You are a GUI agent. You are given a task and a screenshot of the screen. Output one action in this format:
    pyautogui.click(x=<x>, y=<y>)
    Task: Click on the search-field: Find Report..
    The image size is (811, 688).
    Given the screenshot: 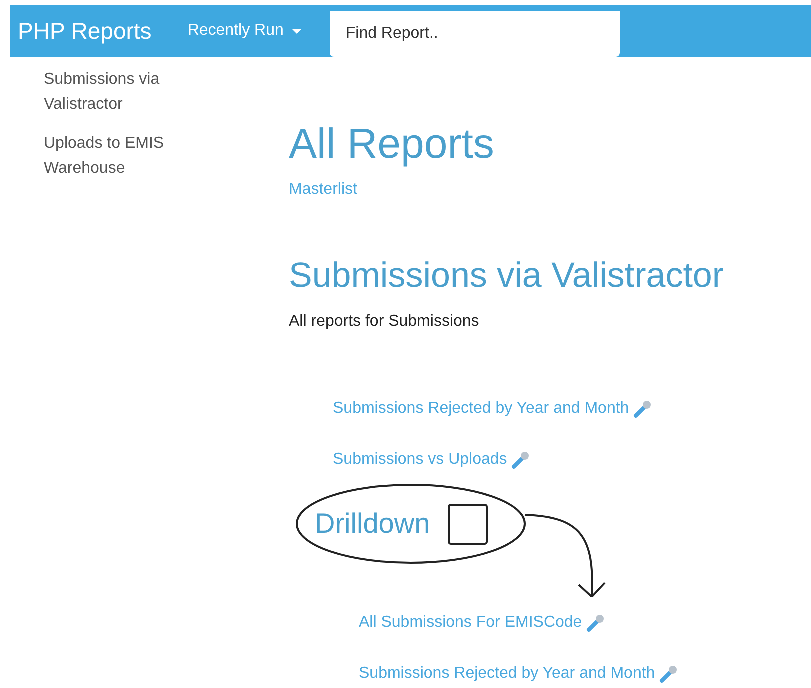 What is the action you would take?
    pyautogui.click(x=475, y=34)
    